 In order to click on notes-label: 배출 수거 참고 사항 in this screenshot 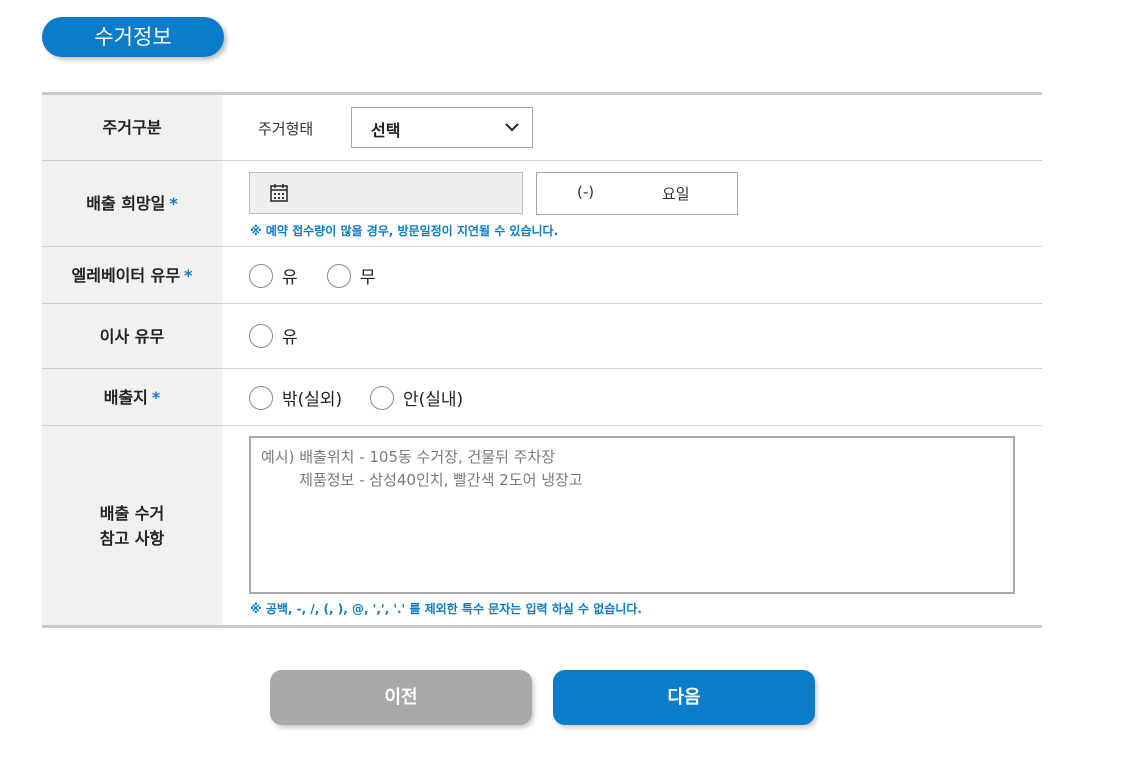, I will do `click(132, 525)`.